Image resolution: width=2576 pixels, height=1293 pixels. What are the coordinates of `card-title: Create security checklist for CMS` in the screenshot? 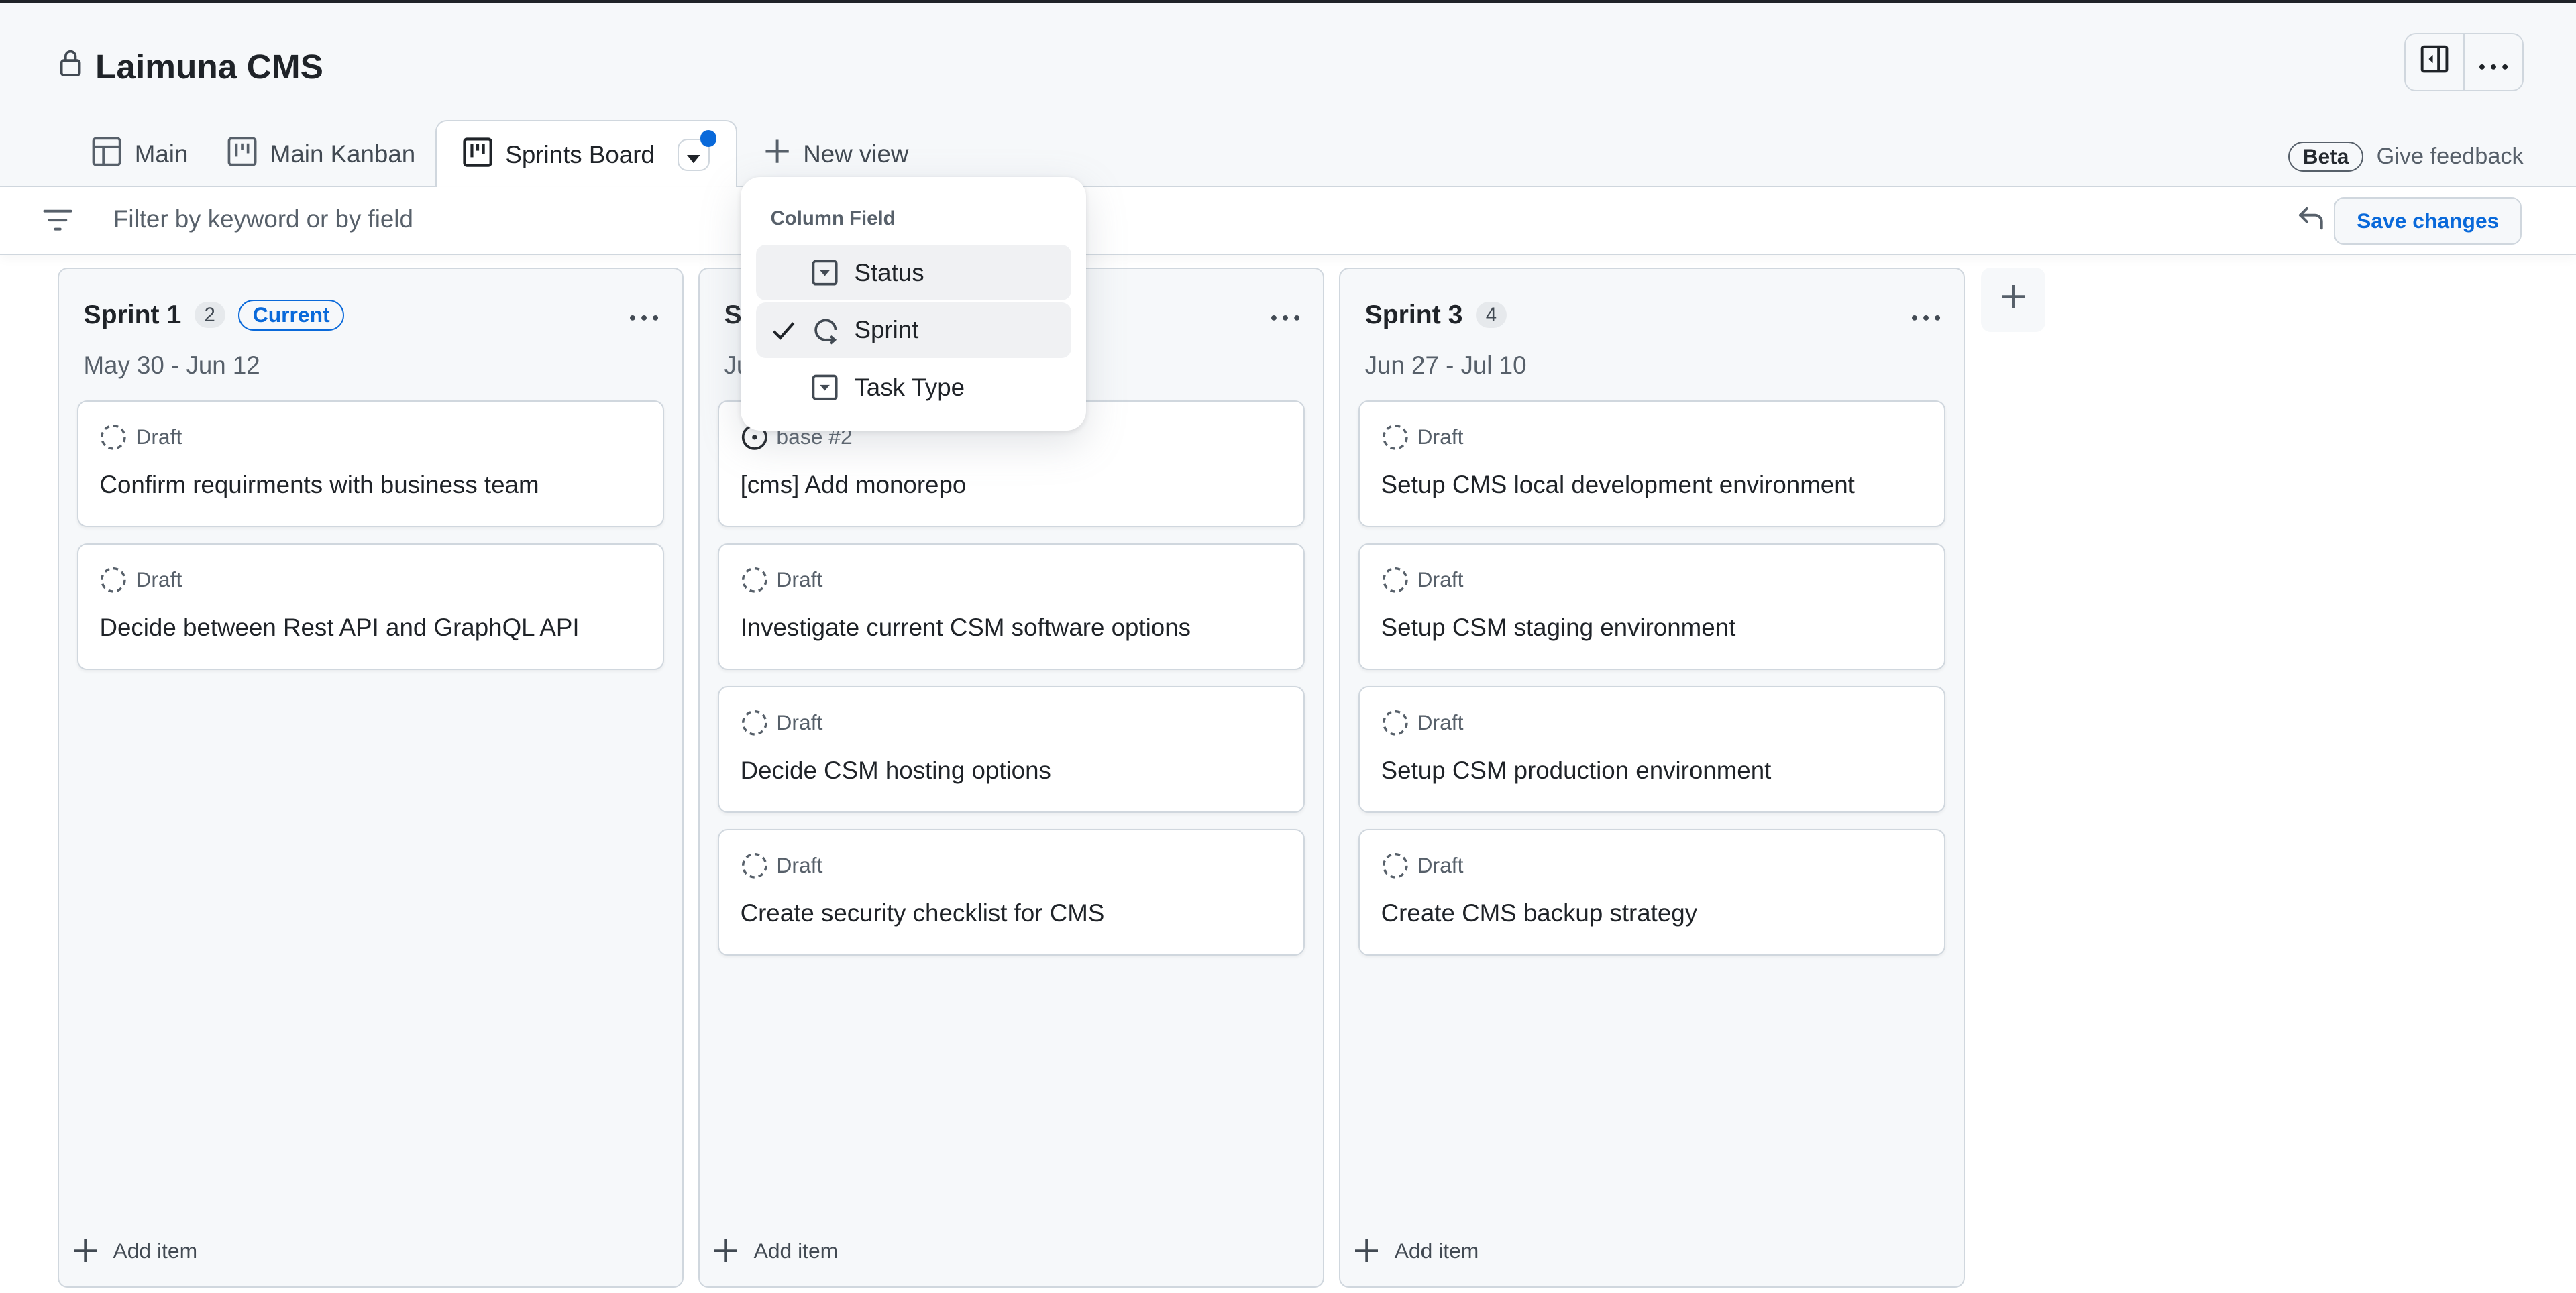 It's located at (1012, 913).